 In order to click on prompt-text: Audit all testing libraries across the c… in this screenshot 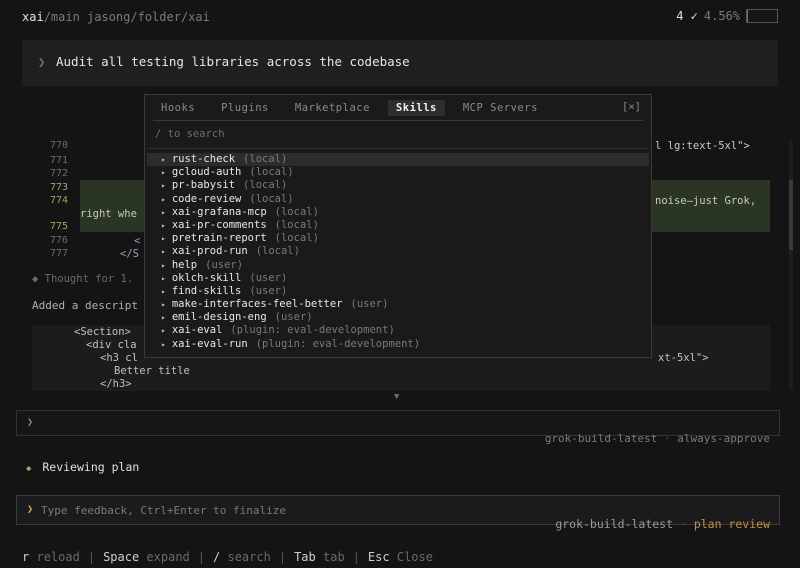, I will do `click(233, 61)`.